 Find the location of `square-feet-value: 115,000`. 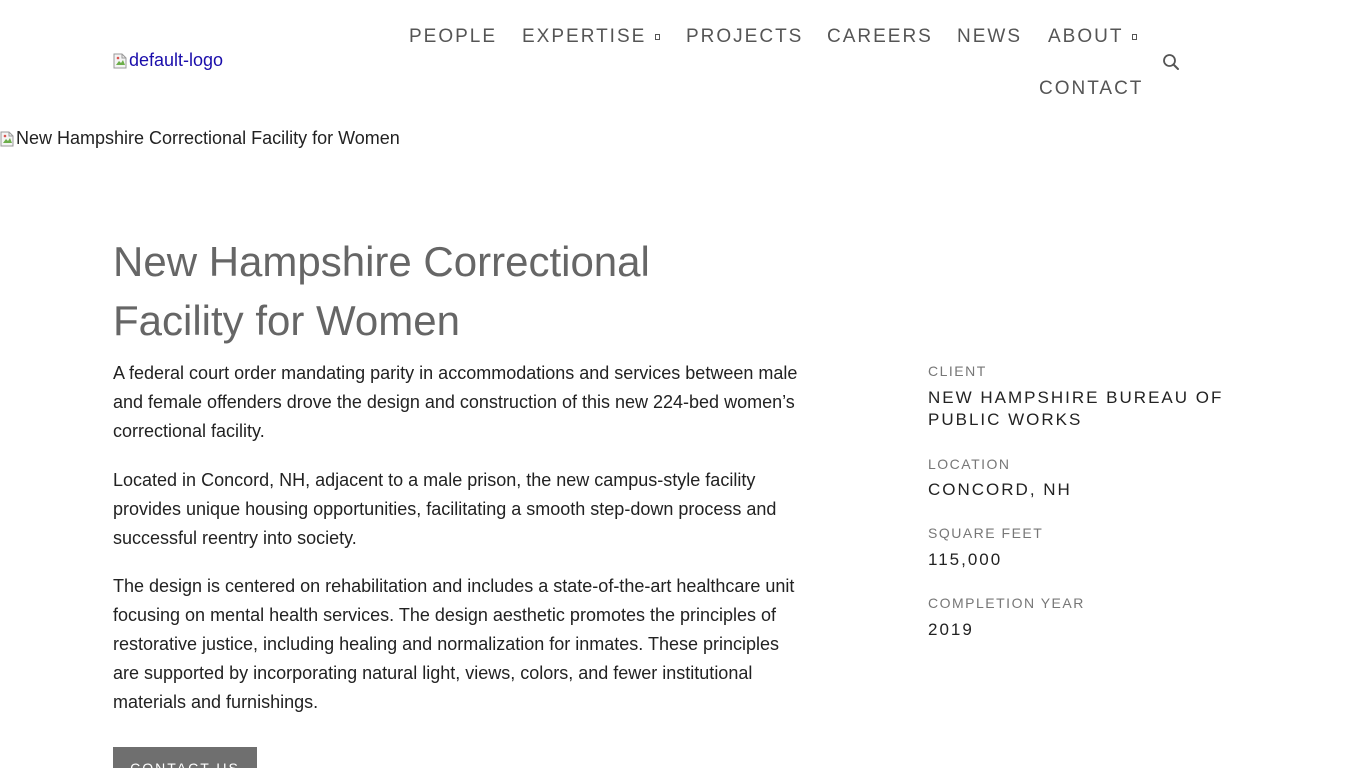

square-feet-value: 115,000 is located at coordinates (965, 559).